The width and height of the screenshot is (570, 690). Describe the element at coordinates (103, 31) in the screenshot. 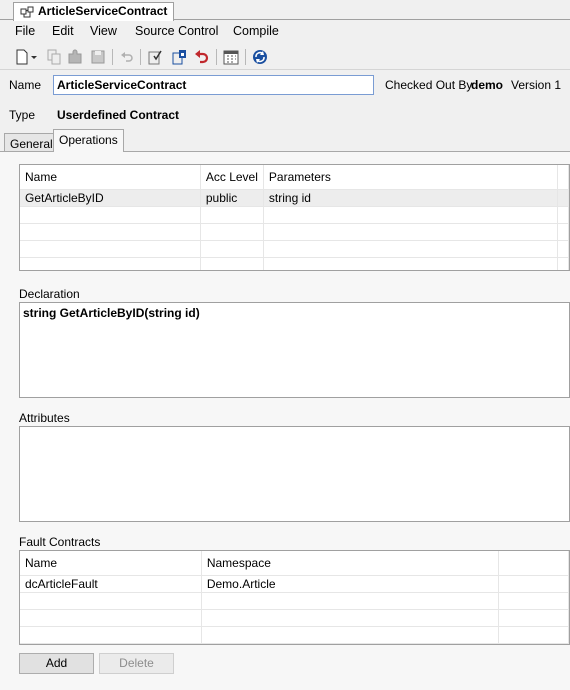

I see `menu-view: View` at that location.